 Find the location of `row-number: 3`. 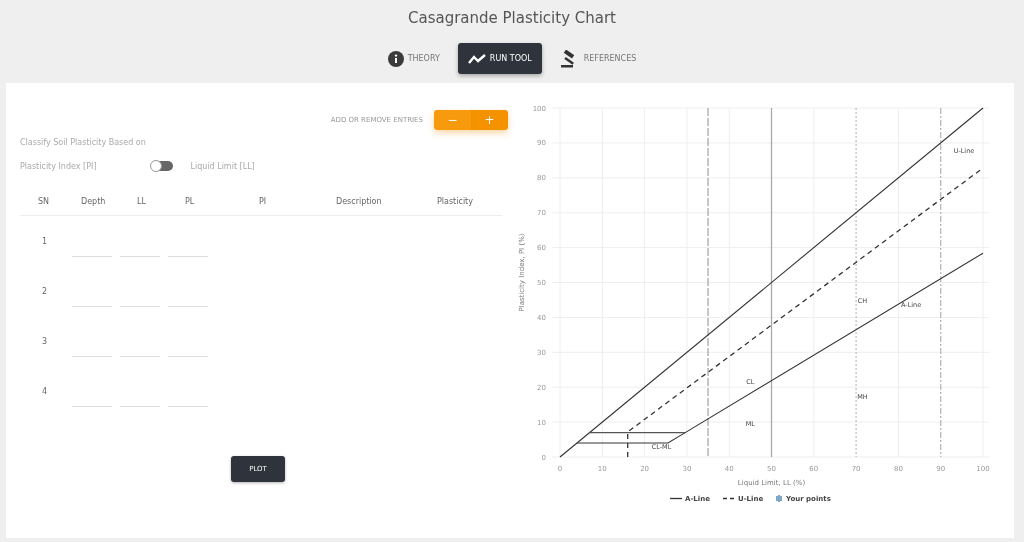

row-number: 3 is located at coordinates (45, 341).